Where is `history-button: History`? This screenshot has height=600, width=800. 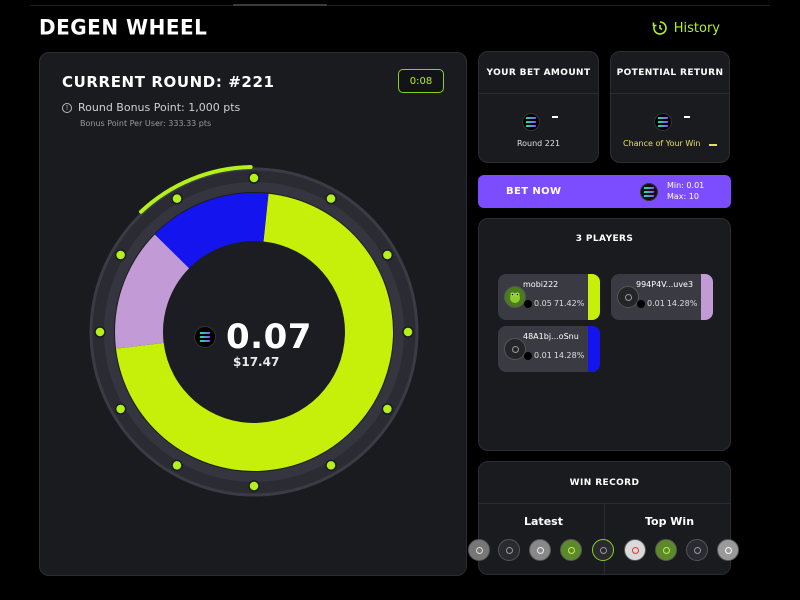 history-button: History is located at coordinates (686, 28).